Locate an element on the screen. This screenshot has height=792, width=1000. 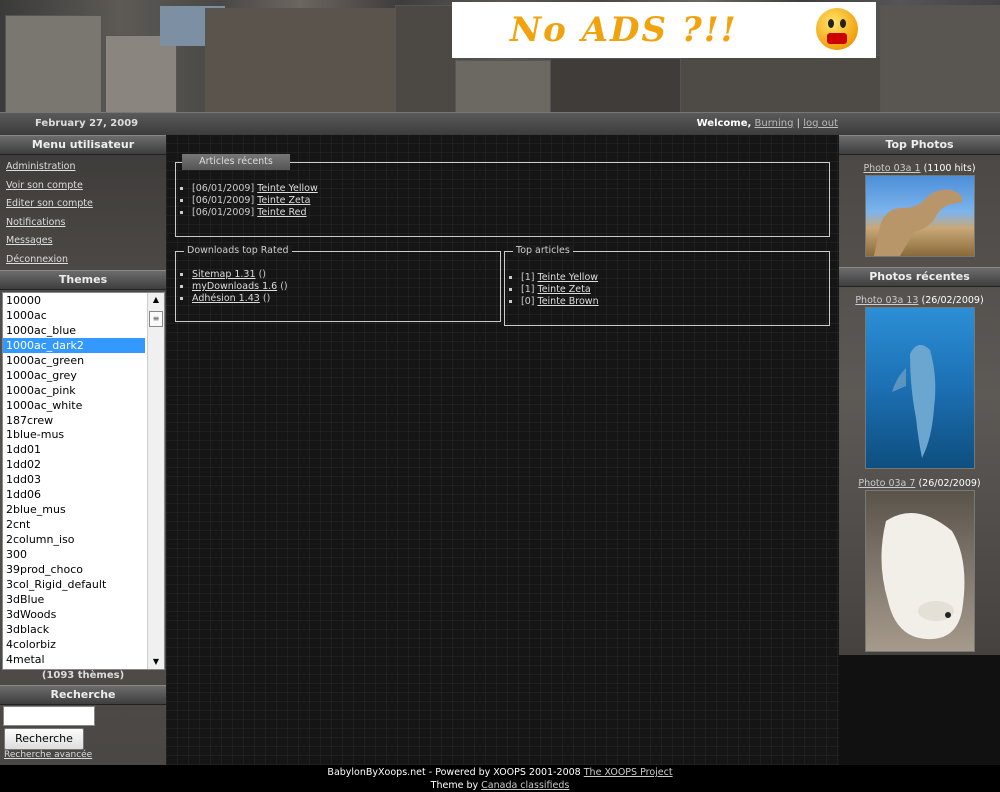
theme-option: 1000ac_blue is located at coordinates (74, 330).